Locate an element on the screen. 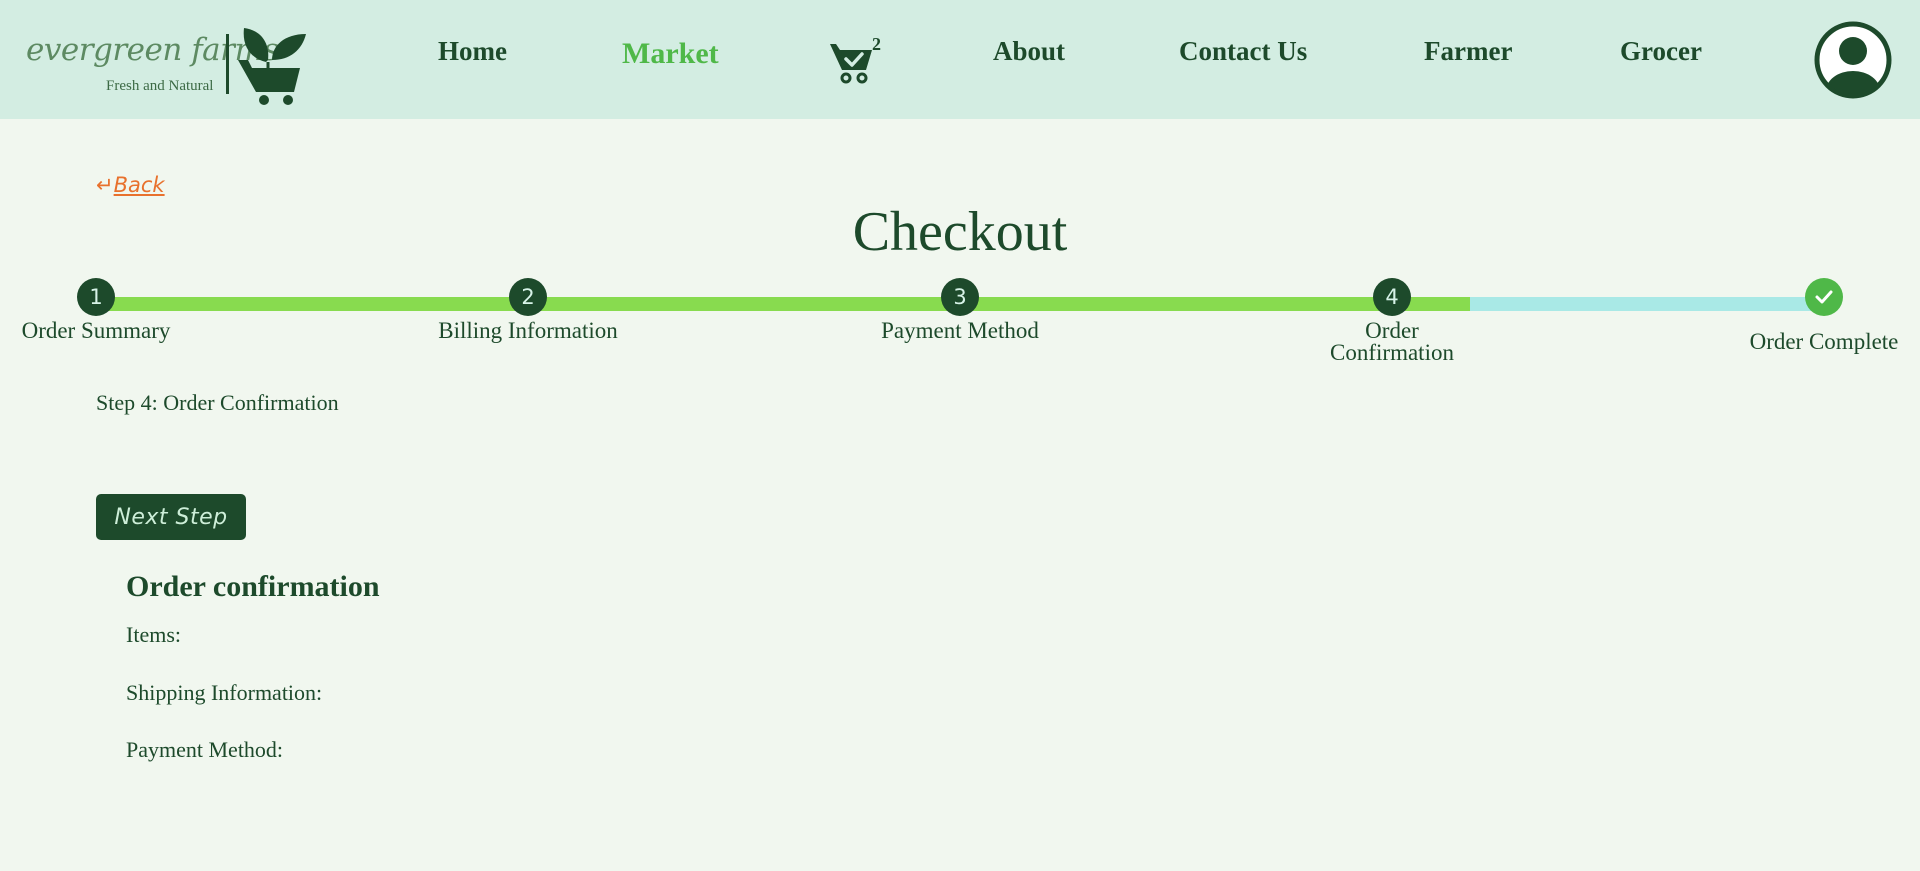 This screenshot has width=1920, height=871. check-icon is located at coordinates (1824, 297).